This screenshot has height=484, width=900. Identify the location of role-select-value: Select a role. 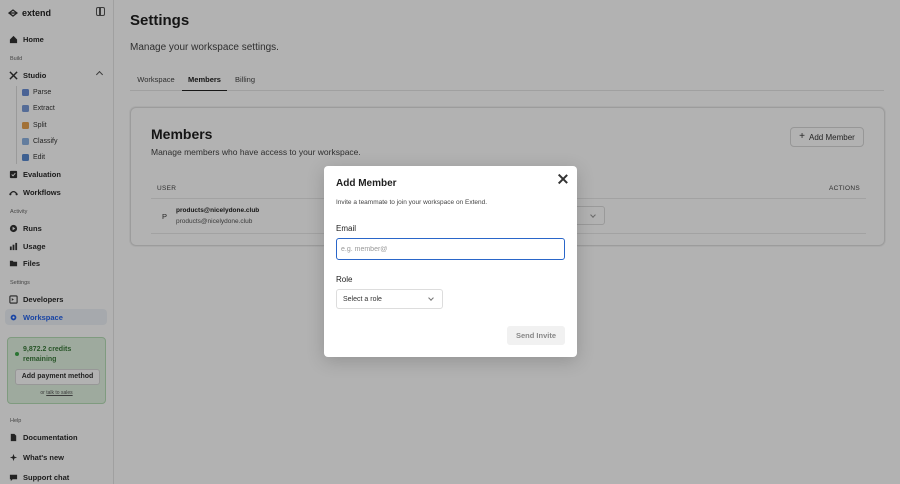
(362, 299).